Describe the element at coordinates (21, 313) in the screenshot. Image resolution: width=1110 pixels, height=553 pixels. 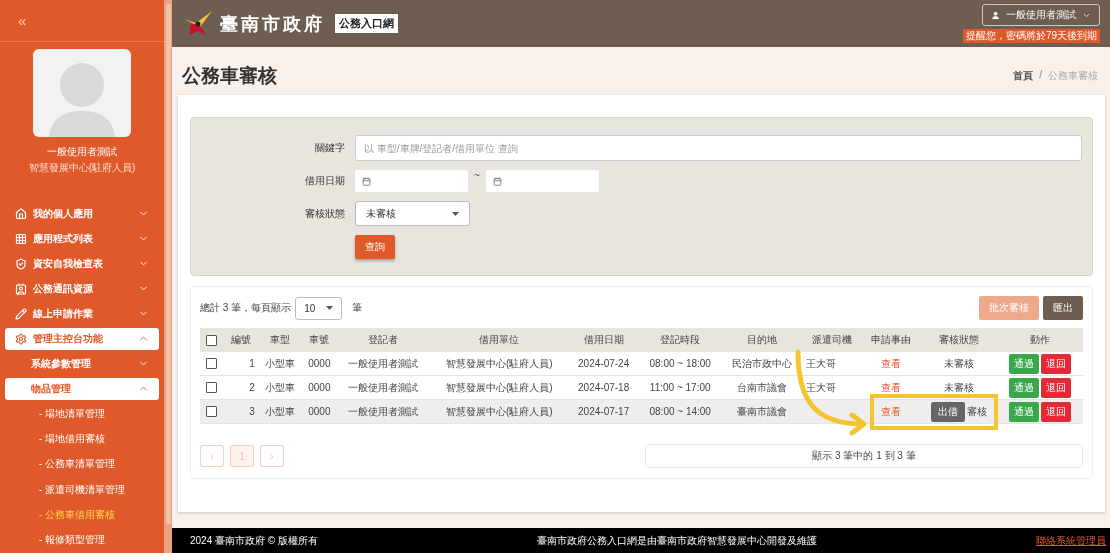
I see `pen-icon` at that location.